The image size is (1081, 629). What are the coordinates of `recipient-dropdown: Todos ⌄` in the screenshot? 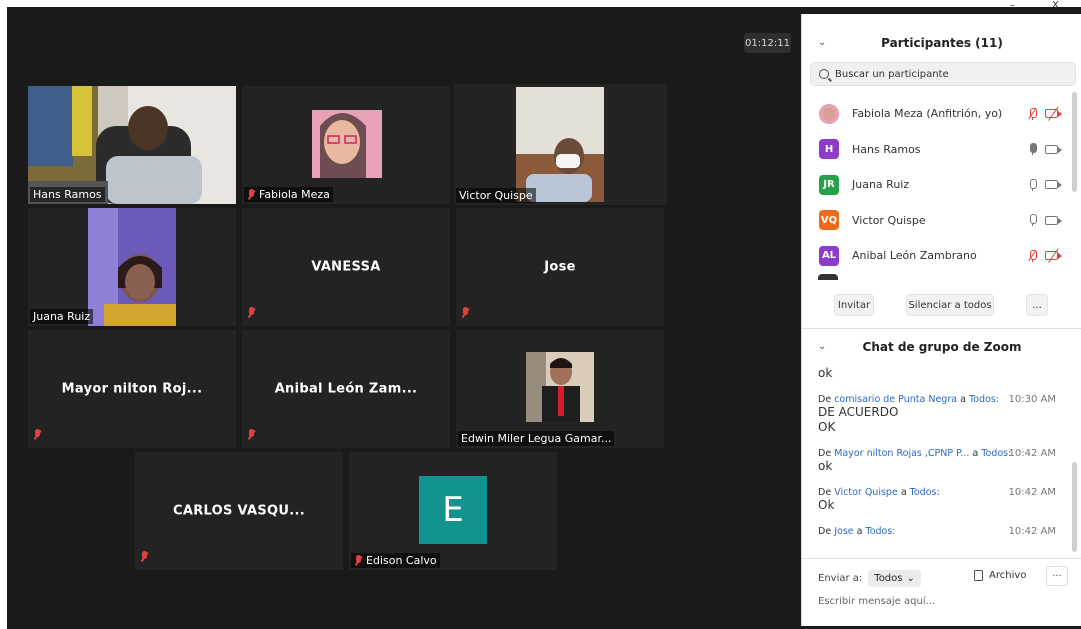 It's located at (894, 578).